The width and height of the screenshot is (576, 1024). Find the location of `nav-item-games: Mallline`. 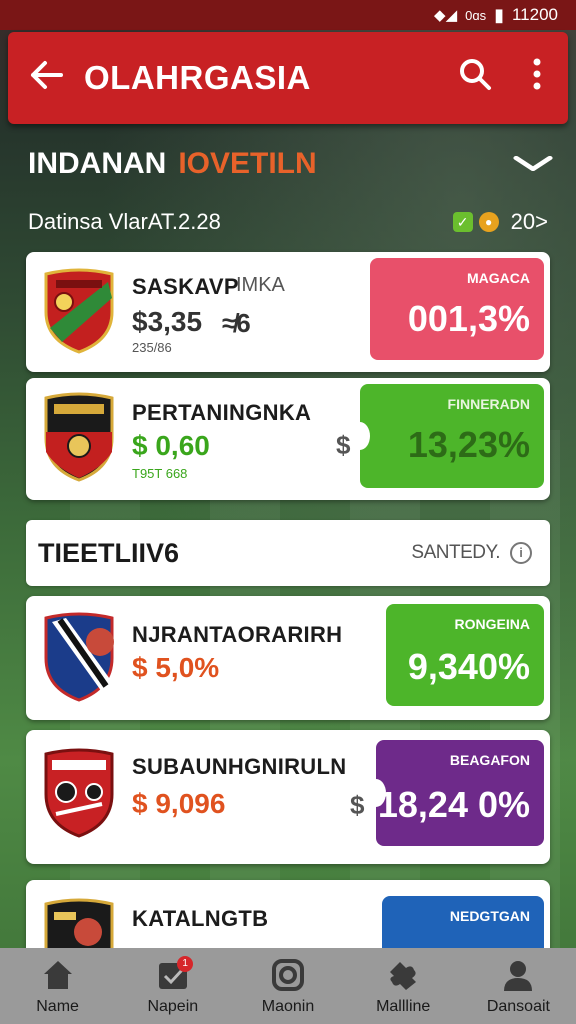

nav-item-games: Mallline is located at coordinates (403, 986).